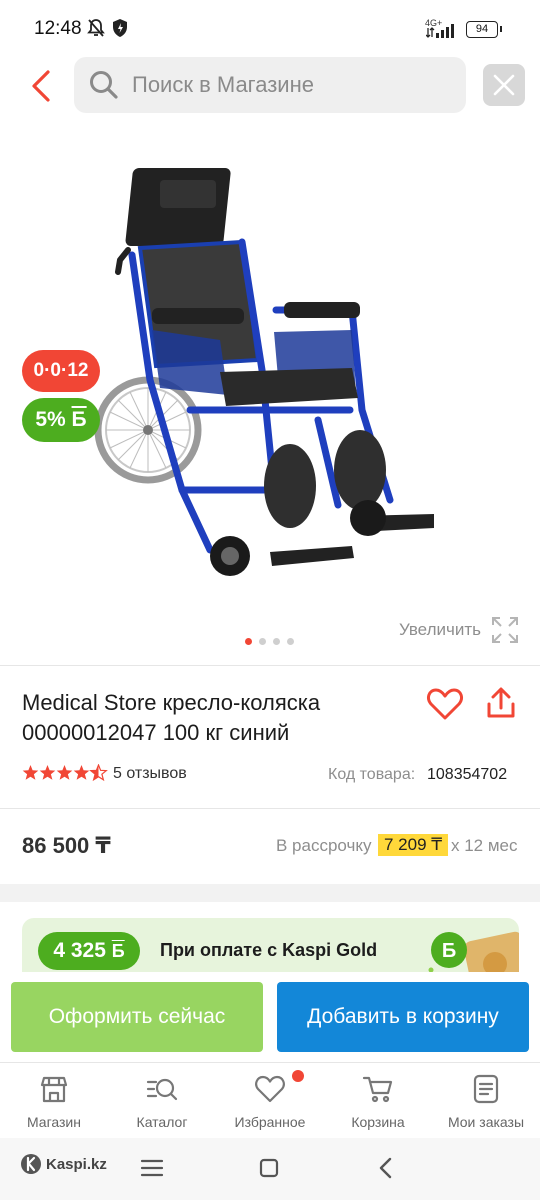 This screenshot has width=540, height=1200. I want to click on bonus-badge: 5% Б, so click(61, 420).